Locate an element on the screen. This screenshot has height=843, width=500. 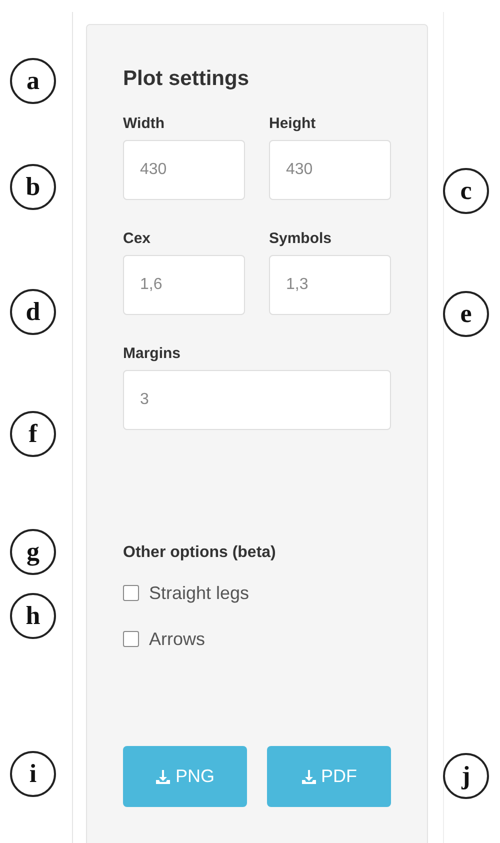
download-button: PNG is located at coordinates (185, 776).